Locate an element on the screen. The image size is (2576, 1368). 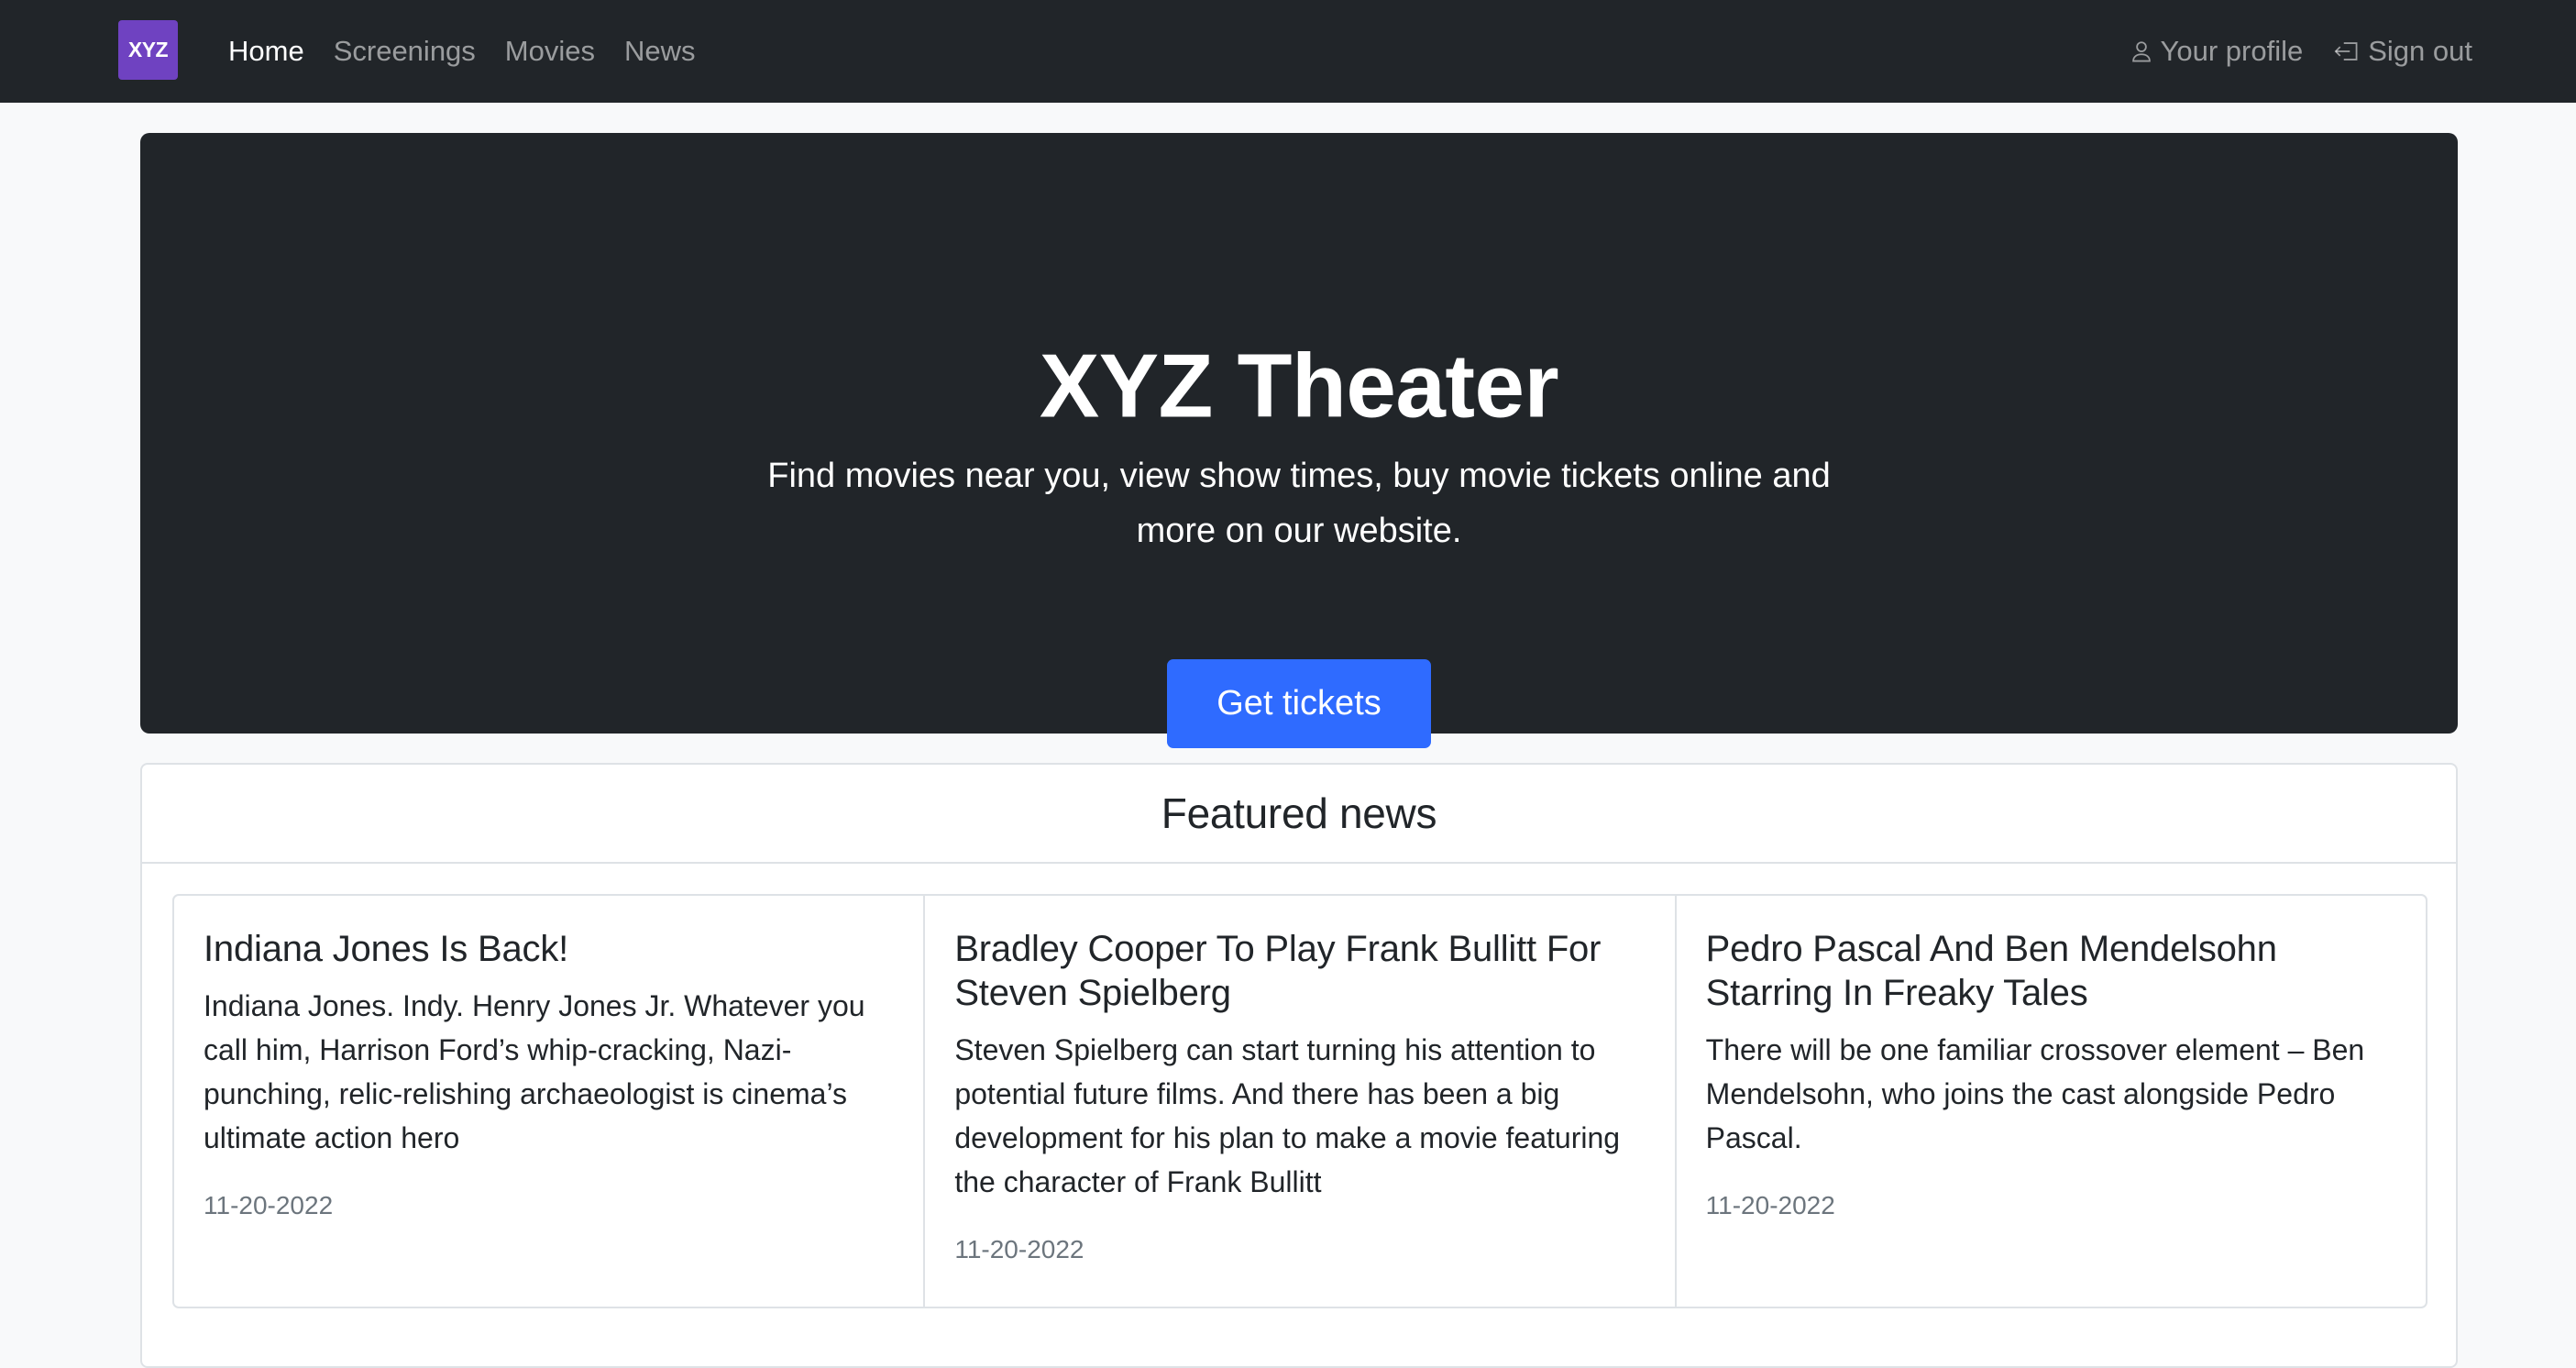
nav-link-screenings: Screenings is located at coordinates (405, 51).